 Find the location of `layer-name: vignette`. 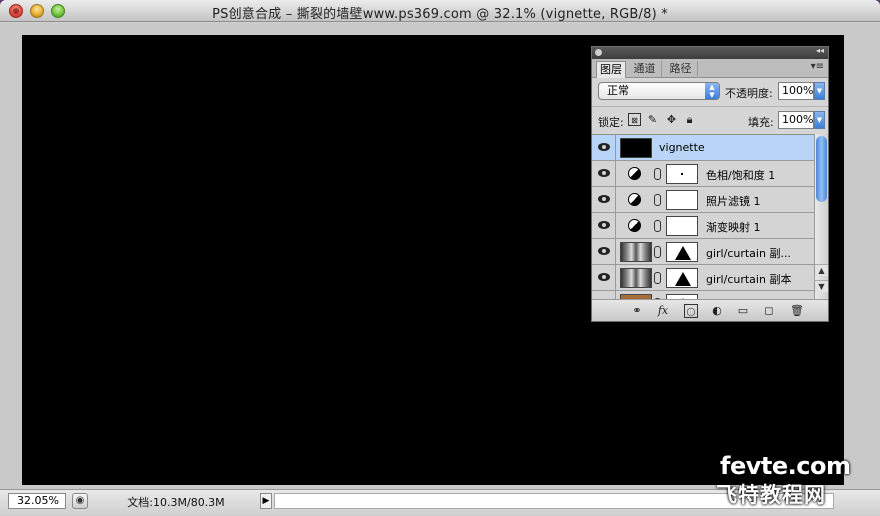

layer-name: vignette is located at coordinates (682, 147).